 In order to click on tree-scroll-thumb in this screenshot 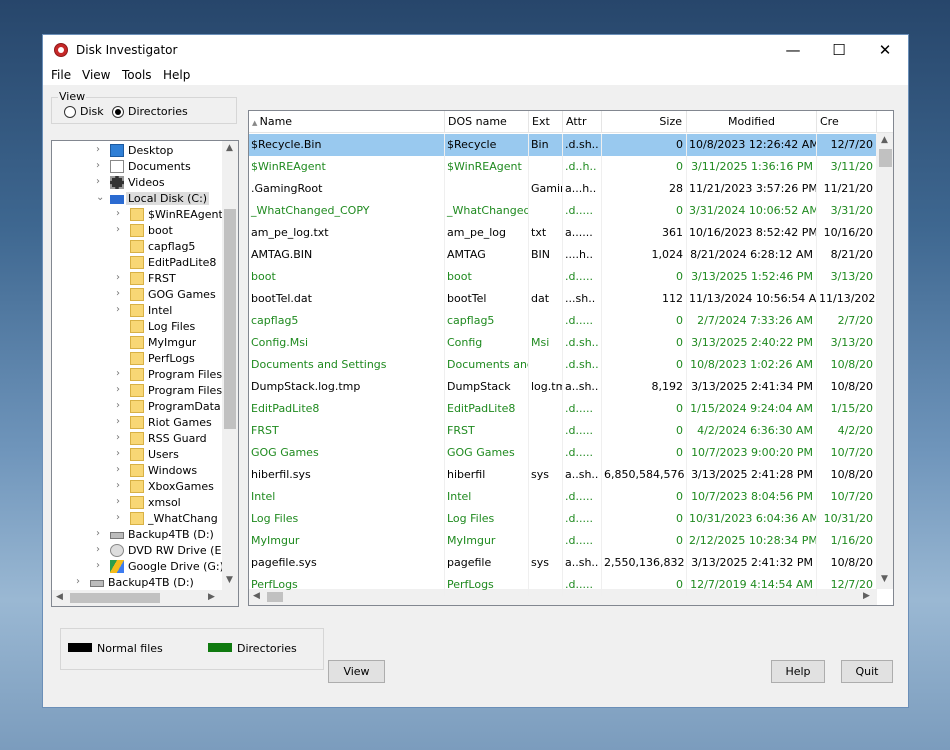, I will do `click(230, 319)`.